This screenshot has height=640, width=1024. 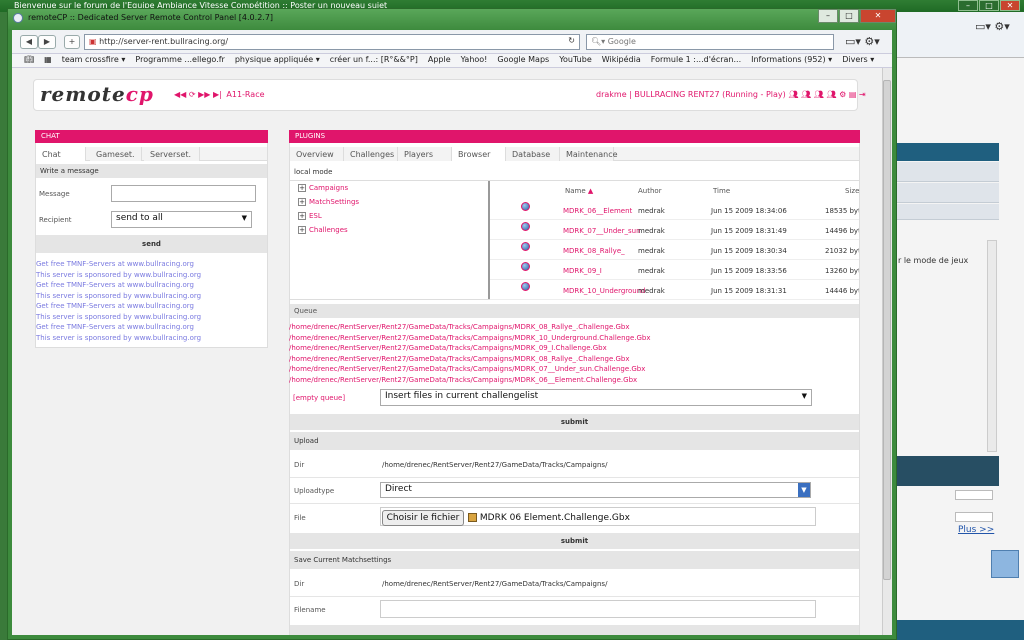 What do you see at coordinates (598, 609) in the screenshot?
I see `filename-input` at bounding box center [598, 609].